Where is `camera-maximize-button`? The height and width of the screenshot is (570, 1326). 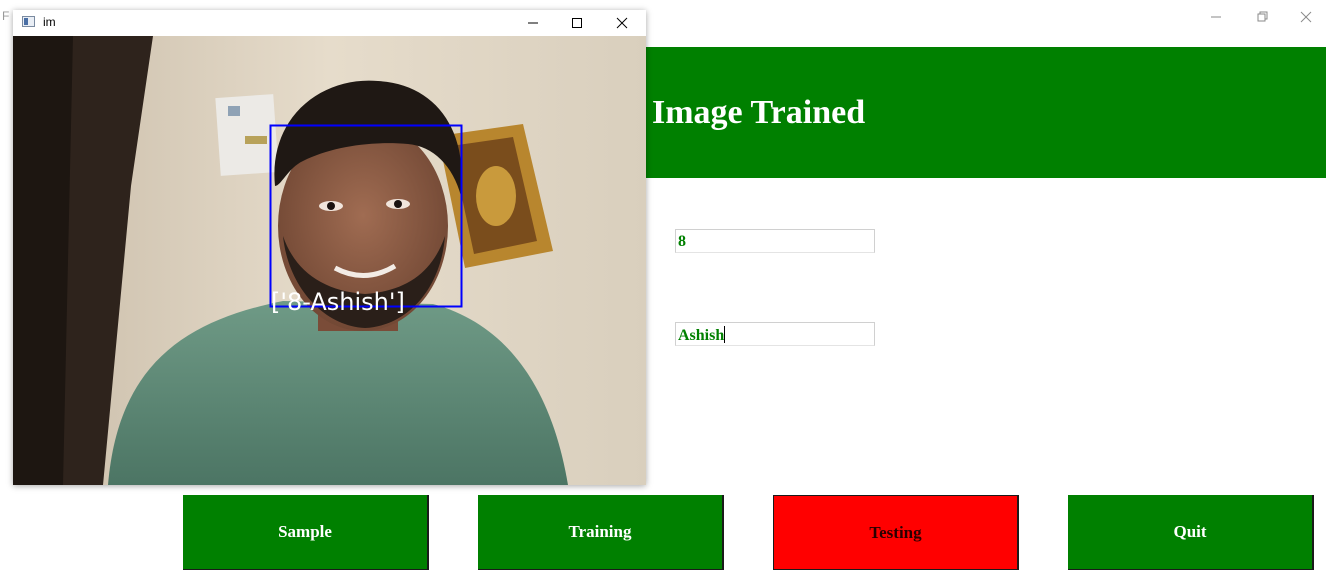 camera-maximize-button is located at coordinates (577, 23).